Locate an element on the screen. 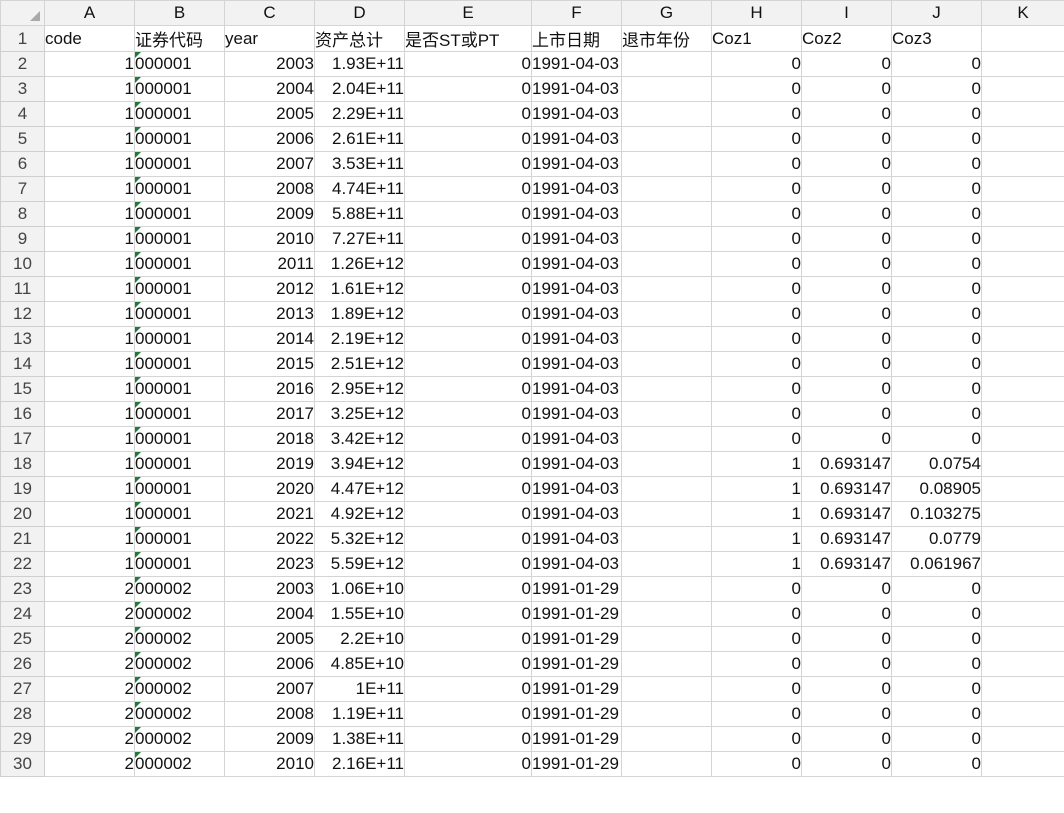 The image size is (1064, 813). cell: 2017 is located at coordinates (269, 414).